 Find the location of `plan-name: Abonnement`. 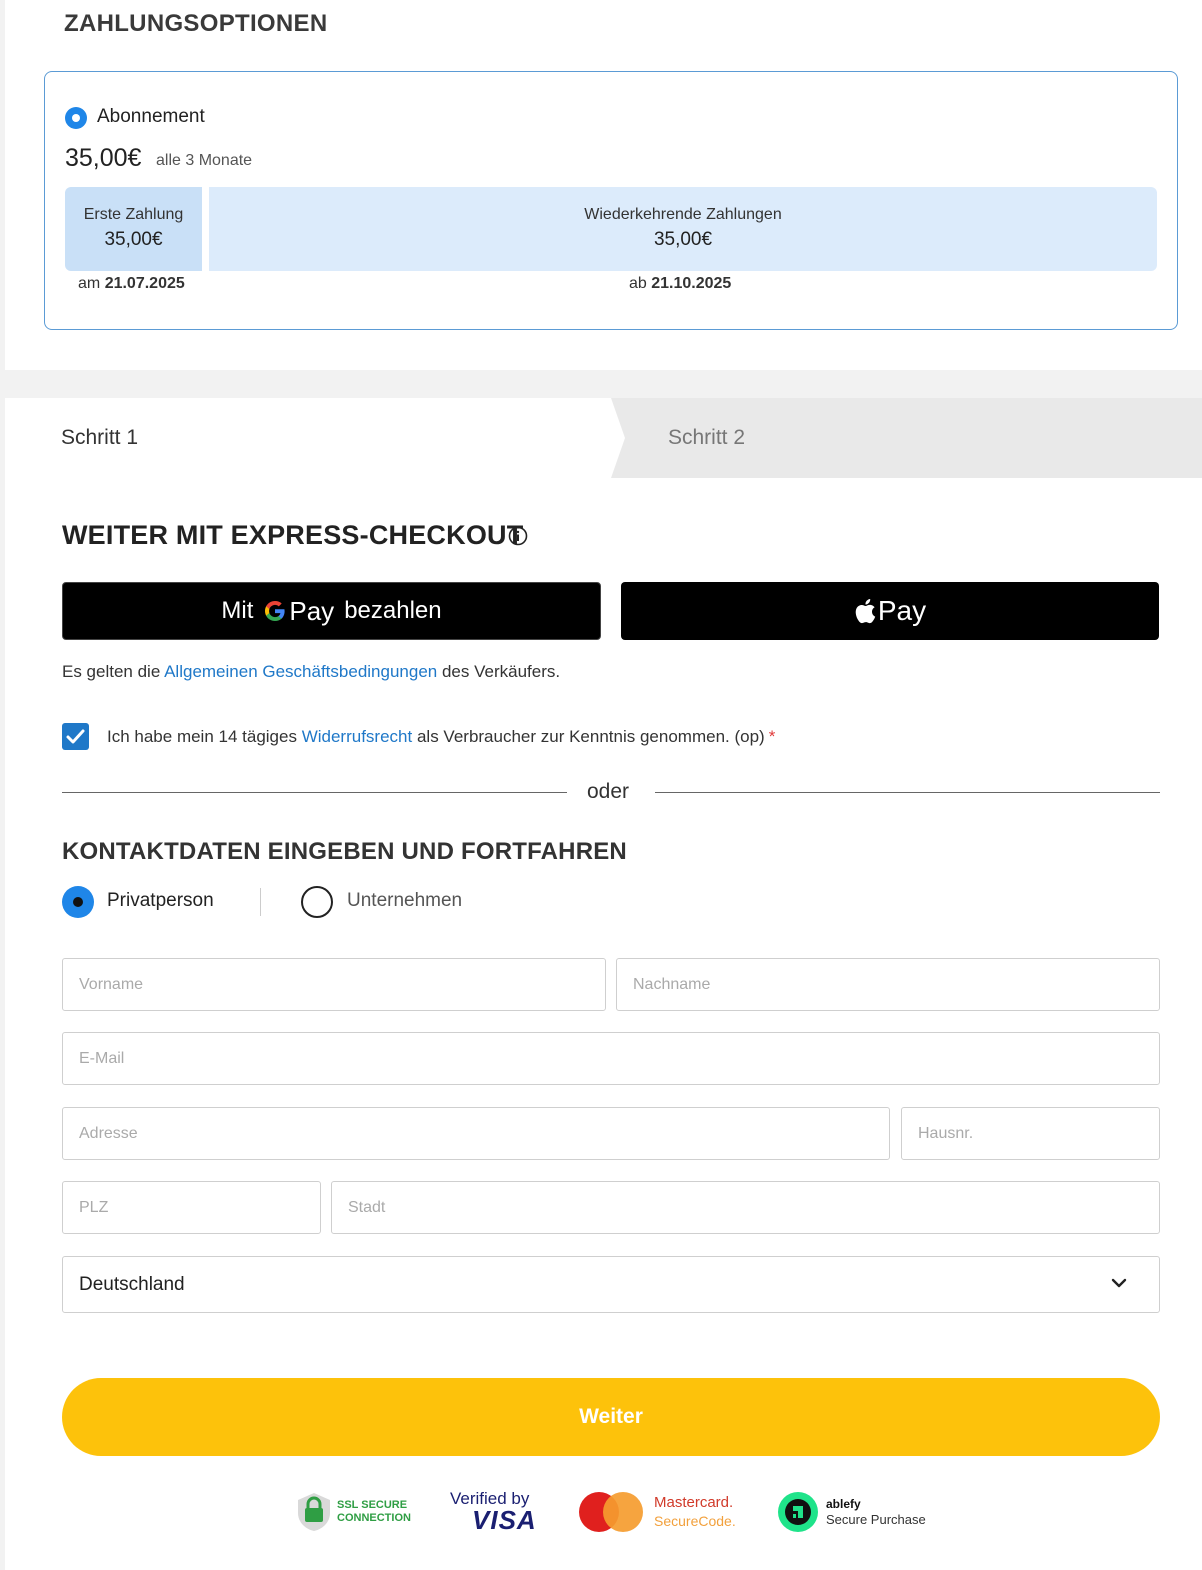

plan-name: Abonnement is located at coordinates (151, 116).